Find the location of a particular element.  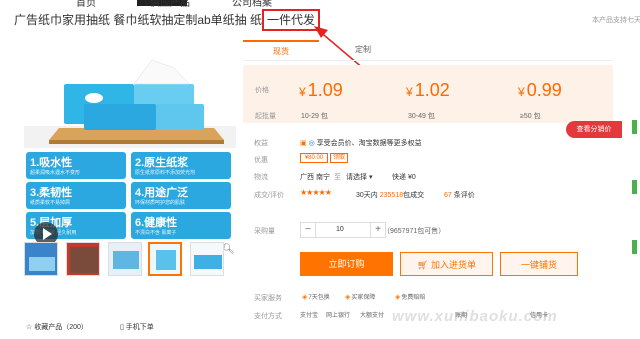

logistics-to-prefix: 至 is located at coordinates (337, 177).